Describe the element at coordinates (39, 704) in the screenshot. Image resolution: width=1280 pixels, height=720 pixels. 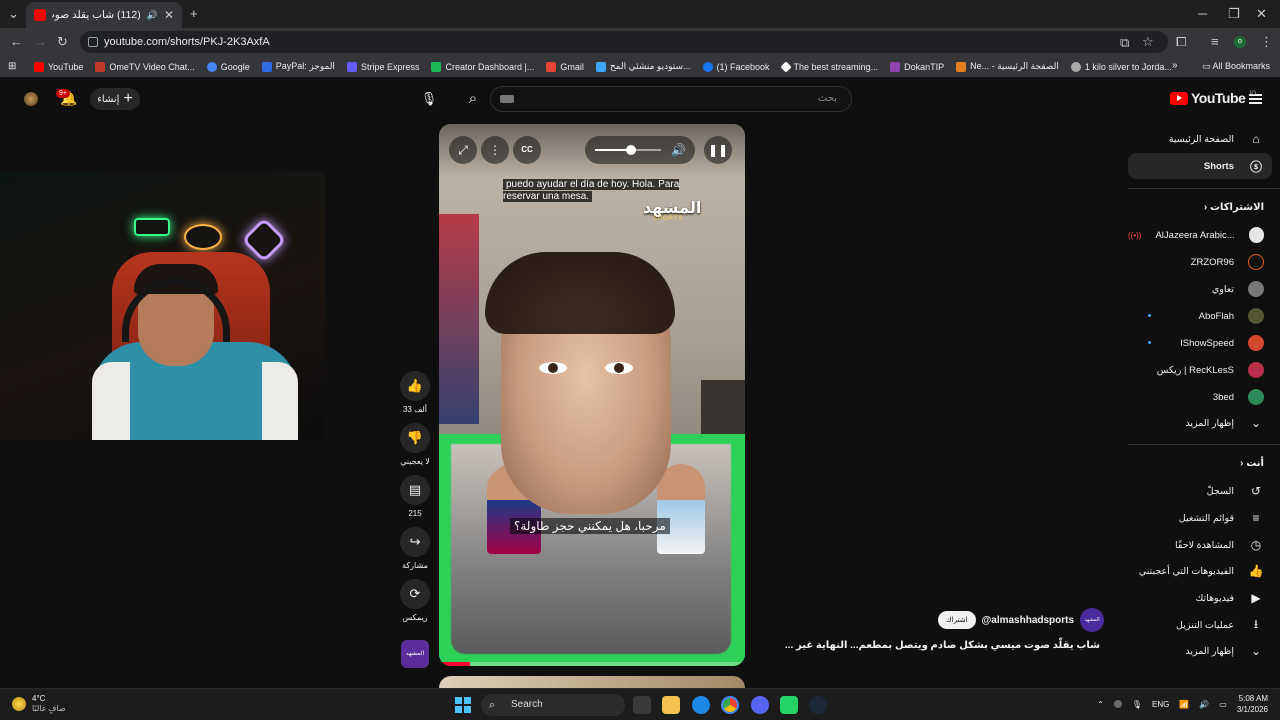
I see `weather-widget: 4°C صافٍ غالبًا` at that location.